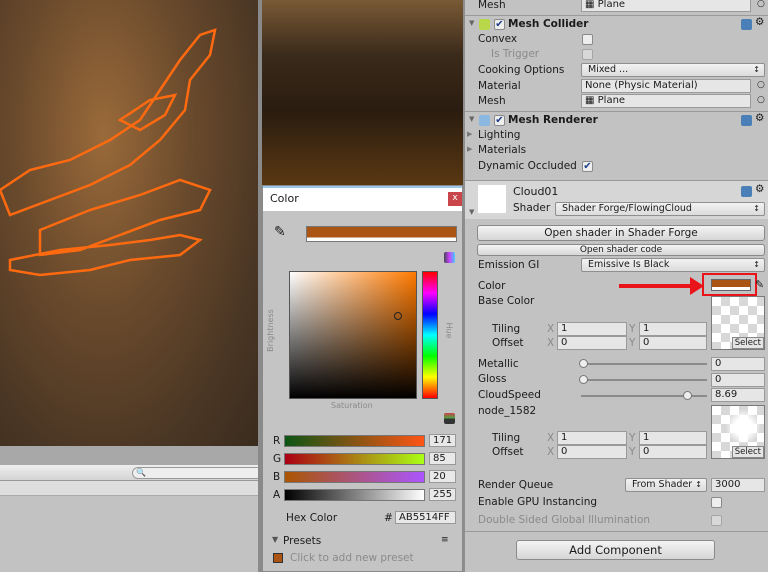 The image size is (768, 572). I want to click on color-picker-handle, so click(398, 316).